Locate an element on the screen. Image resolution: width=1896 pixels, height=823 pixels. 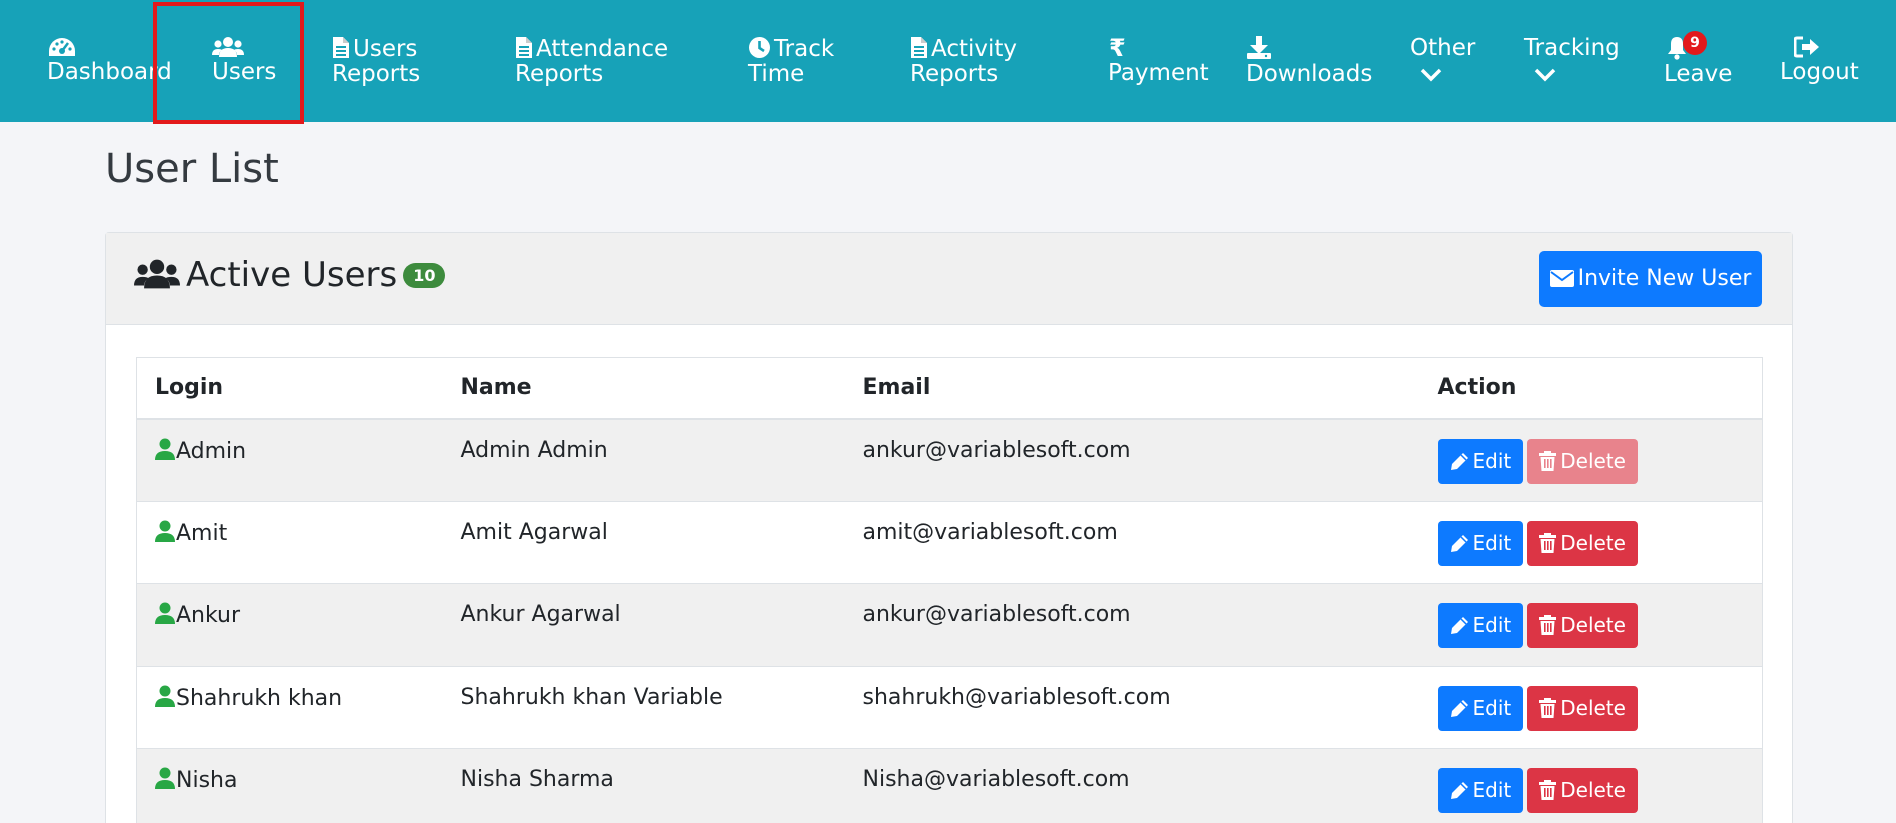
col-header-action: Action is located at coordinates (1591, 388).